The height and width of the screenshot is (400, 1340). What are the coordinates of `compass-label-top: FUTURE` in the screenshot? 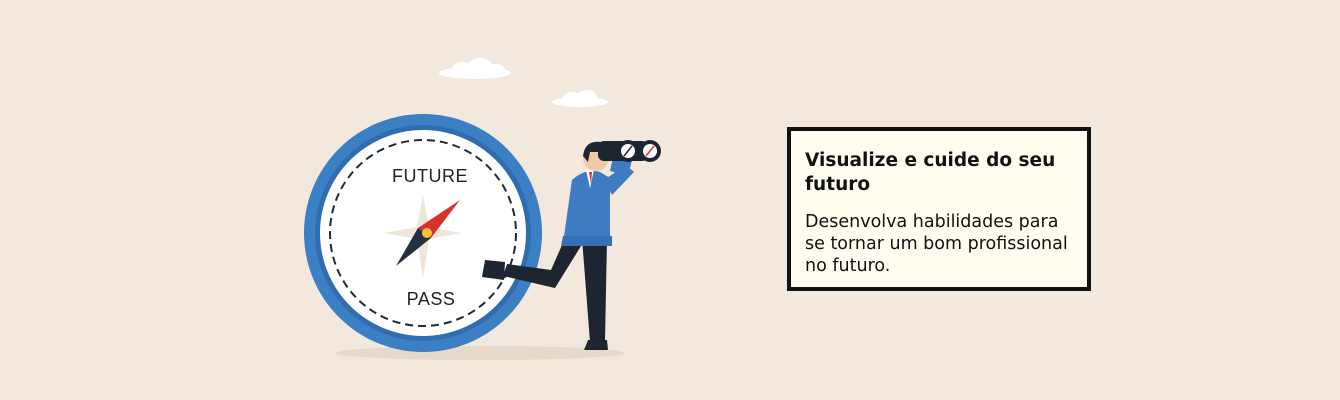 It's located at (430, 176).